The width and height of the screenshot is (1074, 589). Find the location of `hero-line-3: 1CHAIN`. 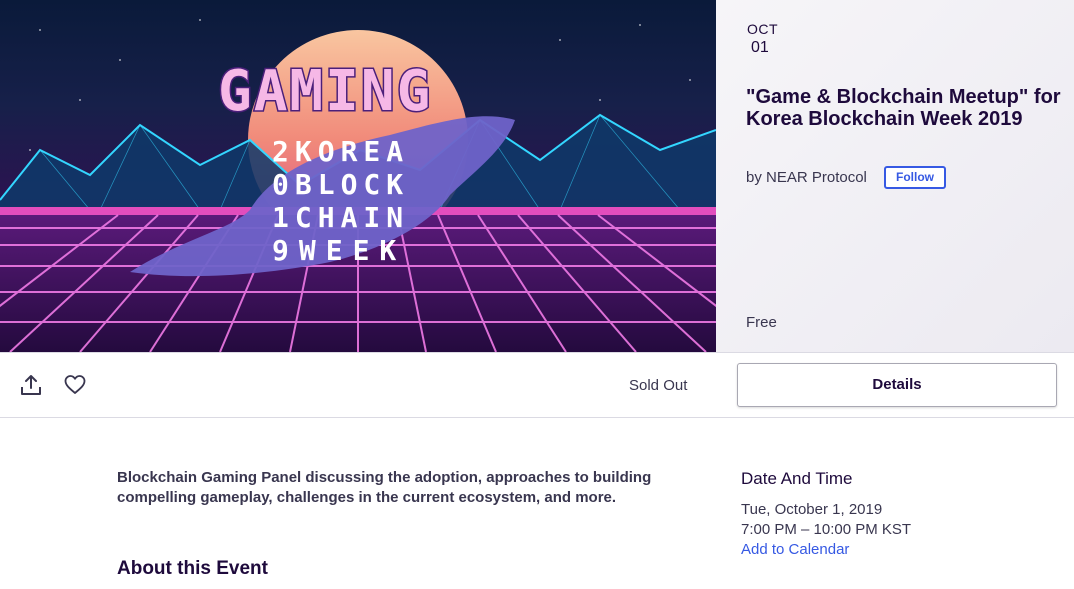

hero-line-3: 1CHAIN is located at coordinates (340, 217).